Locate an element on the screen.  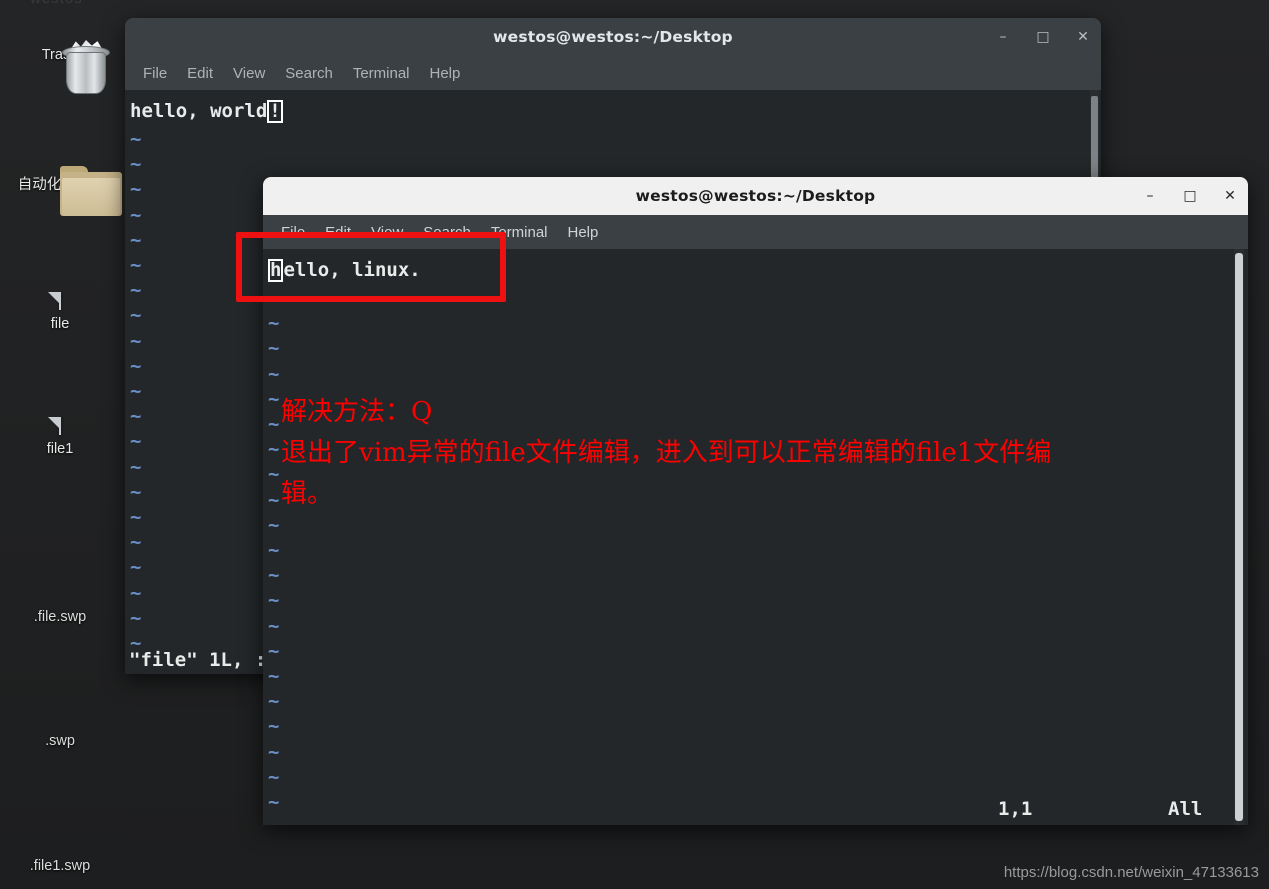
window2-line-1: h ello, linux. is located at coordinates (344, 270).